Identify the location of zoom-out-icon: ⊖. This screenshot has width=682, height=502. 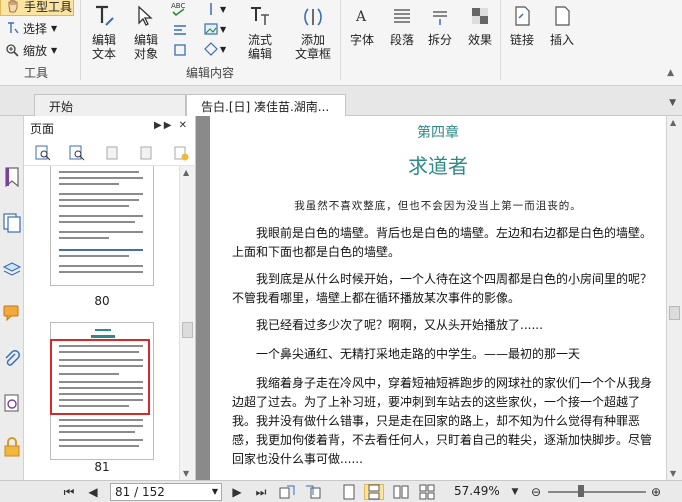
(536, 492).